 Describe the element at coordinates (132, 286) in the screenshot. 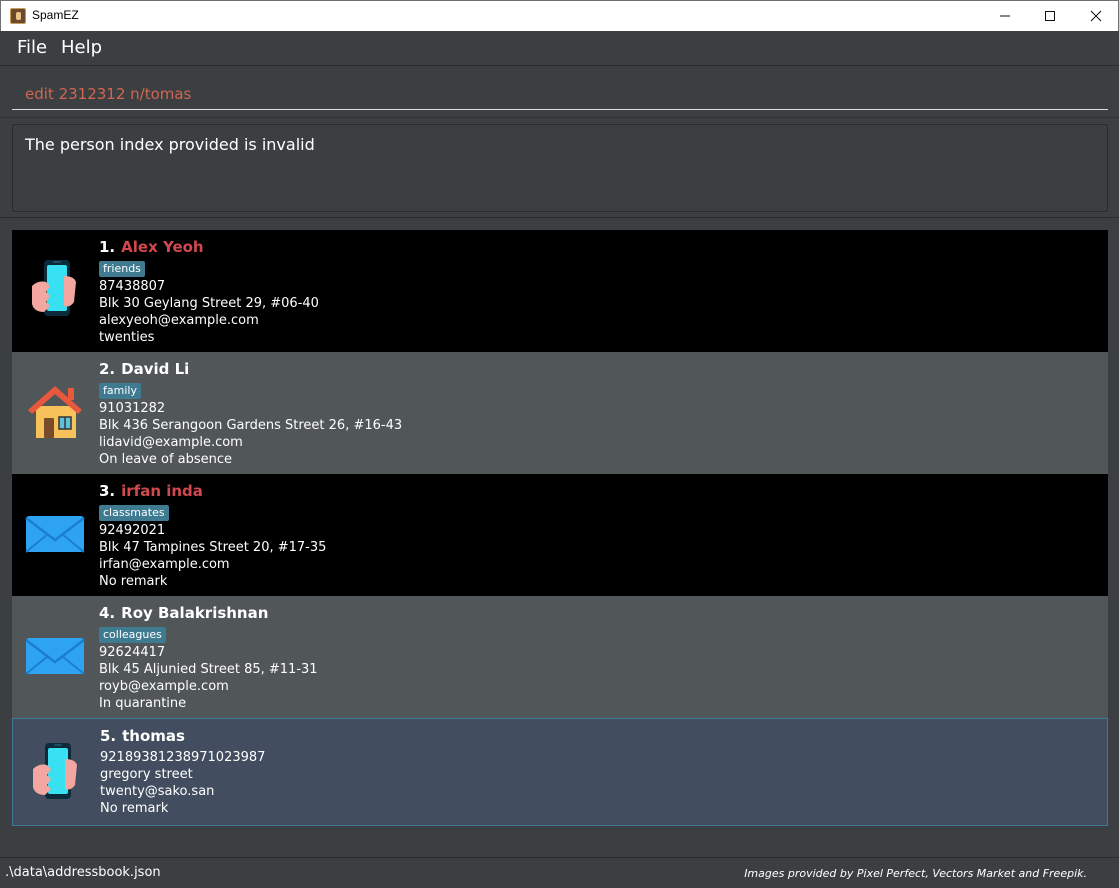

I see `person-phone: 87438807` at that location.